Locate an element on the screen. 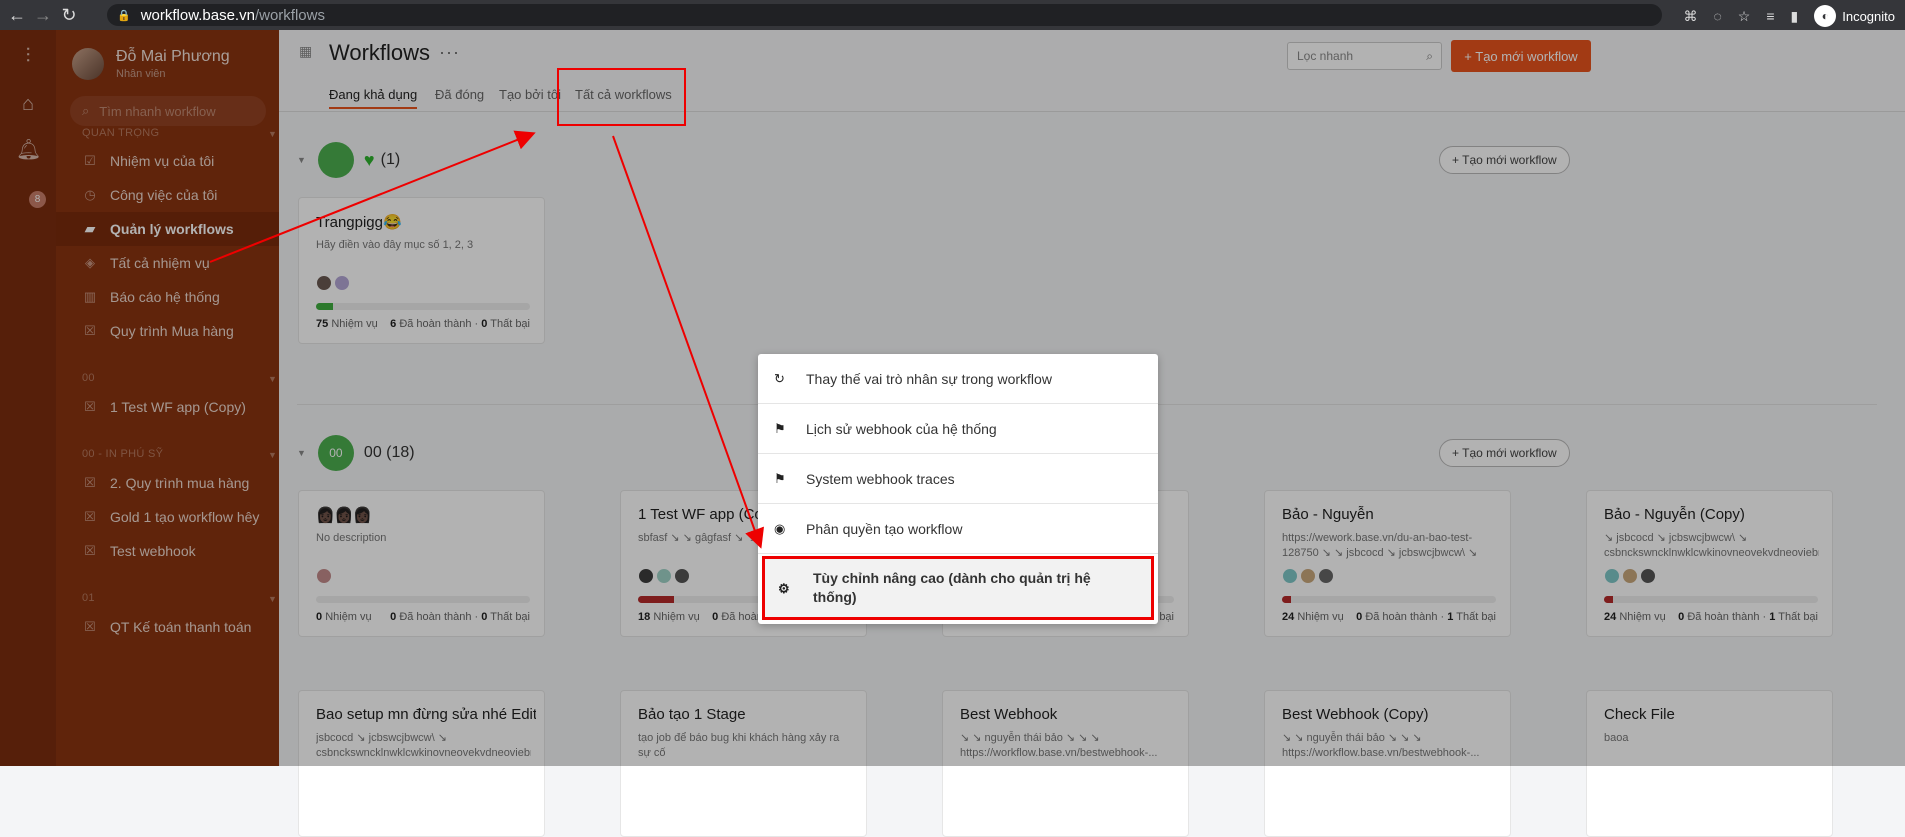 The width and height of the screenshot is (1905, 837). arrow-to-tab is located at coordinates (372, 196).